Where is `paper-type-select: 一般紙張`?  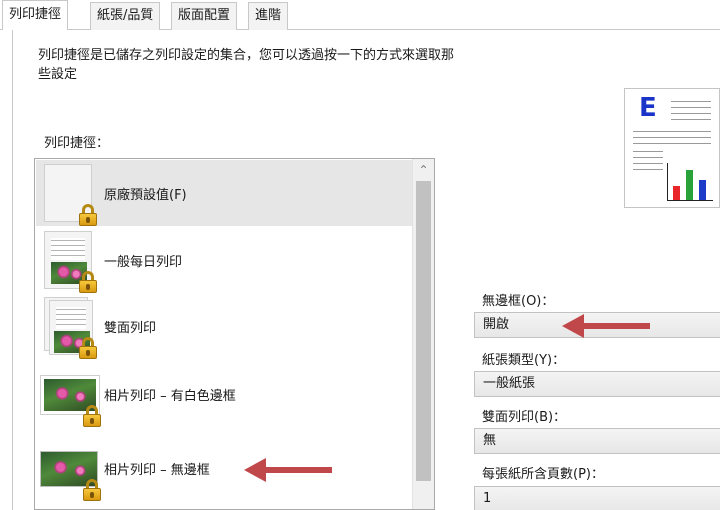 paper-type-select: 一般紙張 is located at coordinates (597, 384).